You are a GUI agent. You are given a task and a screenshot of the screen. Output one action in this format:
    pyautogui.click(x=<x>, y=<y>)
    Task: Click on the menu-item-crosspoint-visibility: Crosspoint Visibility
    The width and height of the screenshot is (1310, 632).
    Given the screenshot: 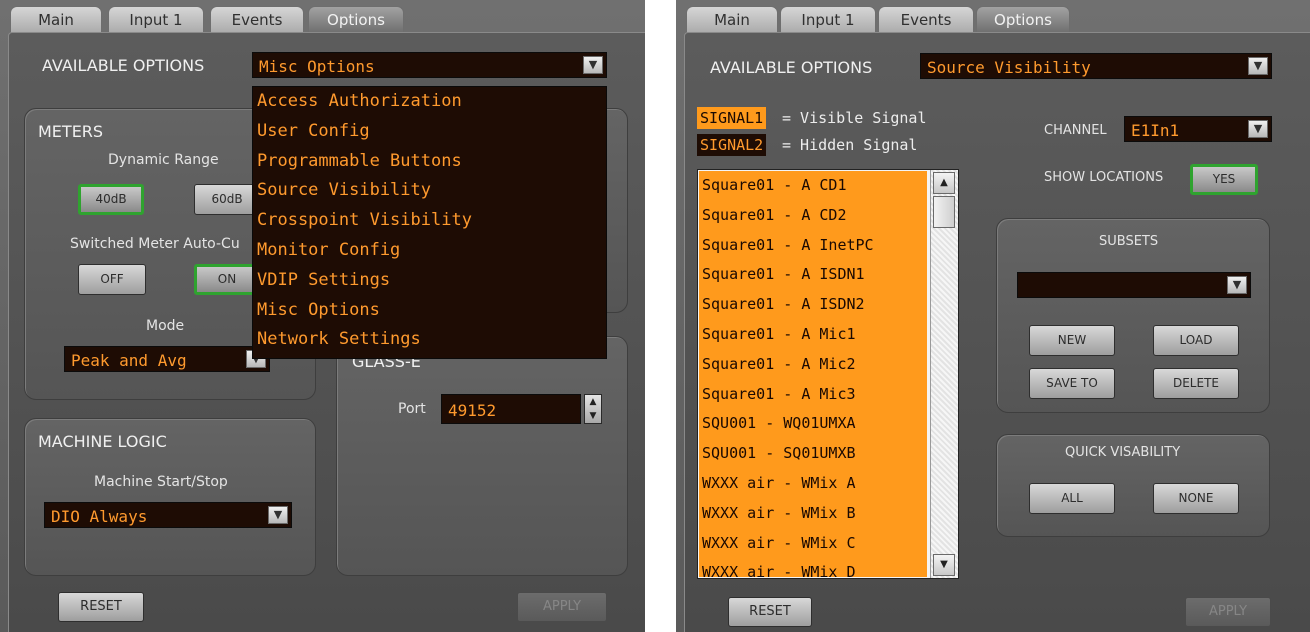 What is the action you would take?
    pyautogui.click(x=429, y=221)
    